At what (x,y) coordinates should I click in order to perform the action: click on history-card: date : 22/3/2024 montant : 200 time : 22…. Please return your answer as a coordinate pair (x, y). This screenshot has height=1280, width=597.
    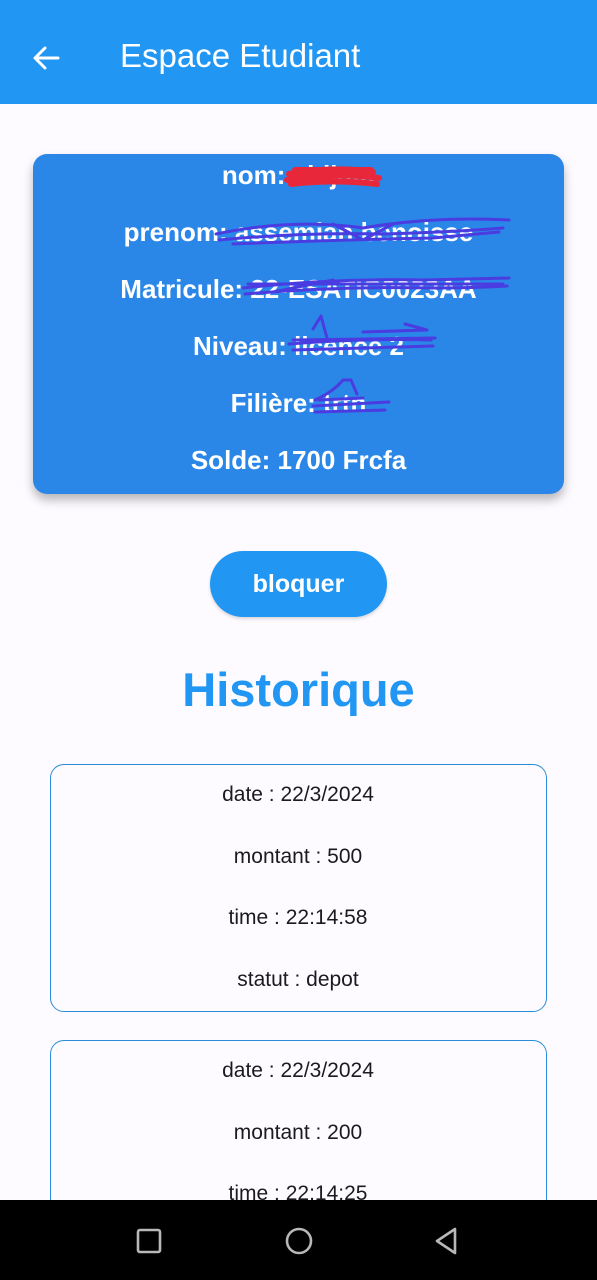
    Looking at the image, I should click on (298, 1120).